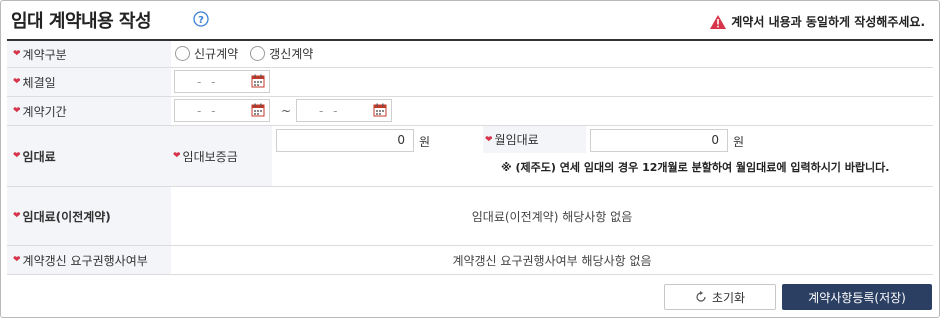 The width and height of the screenshot is (940, 318). I want to click on period-end-date-input: - -, so click(344, 110).